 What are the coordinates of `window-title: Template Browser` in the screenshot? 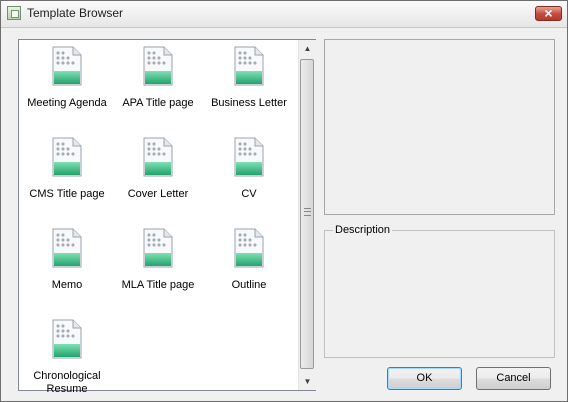 It's located at (75, 13).